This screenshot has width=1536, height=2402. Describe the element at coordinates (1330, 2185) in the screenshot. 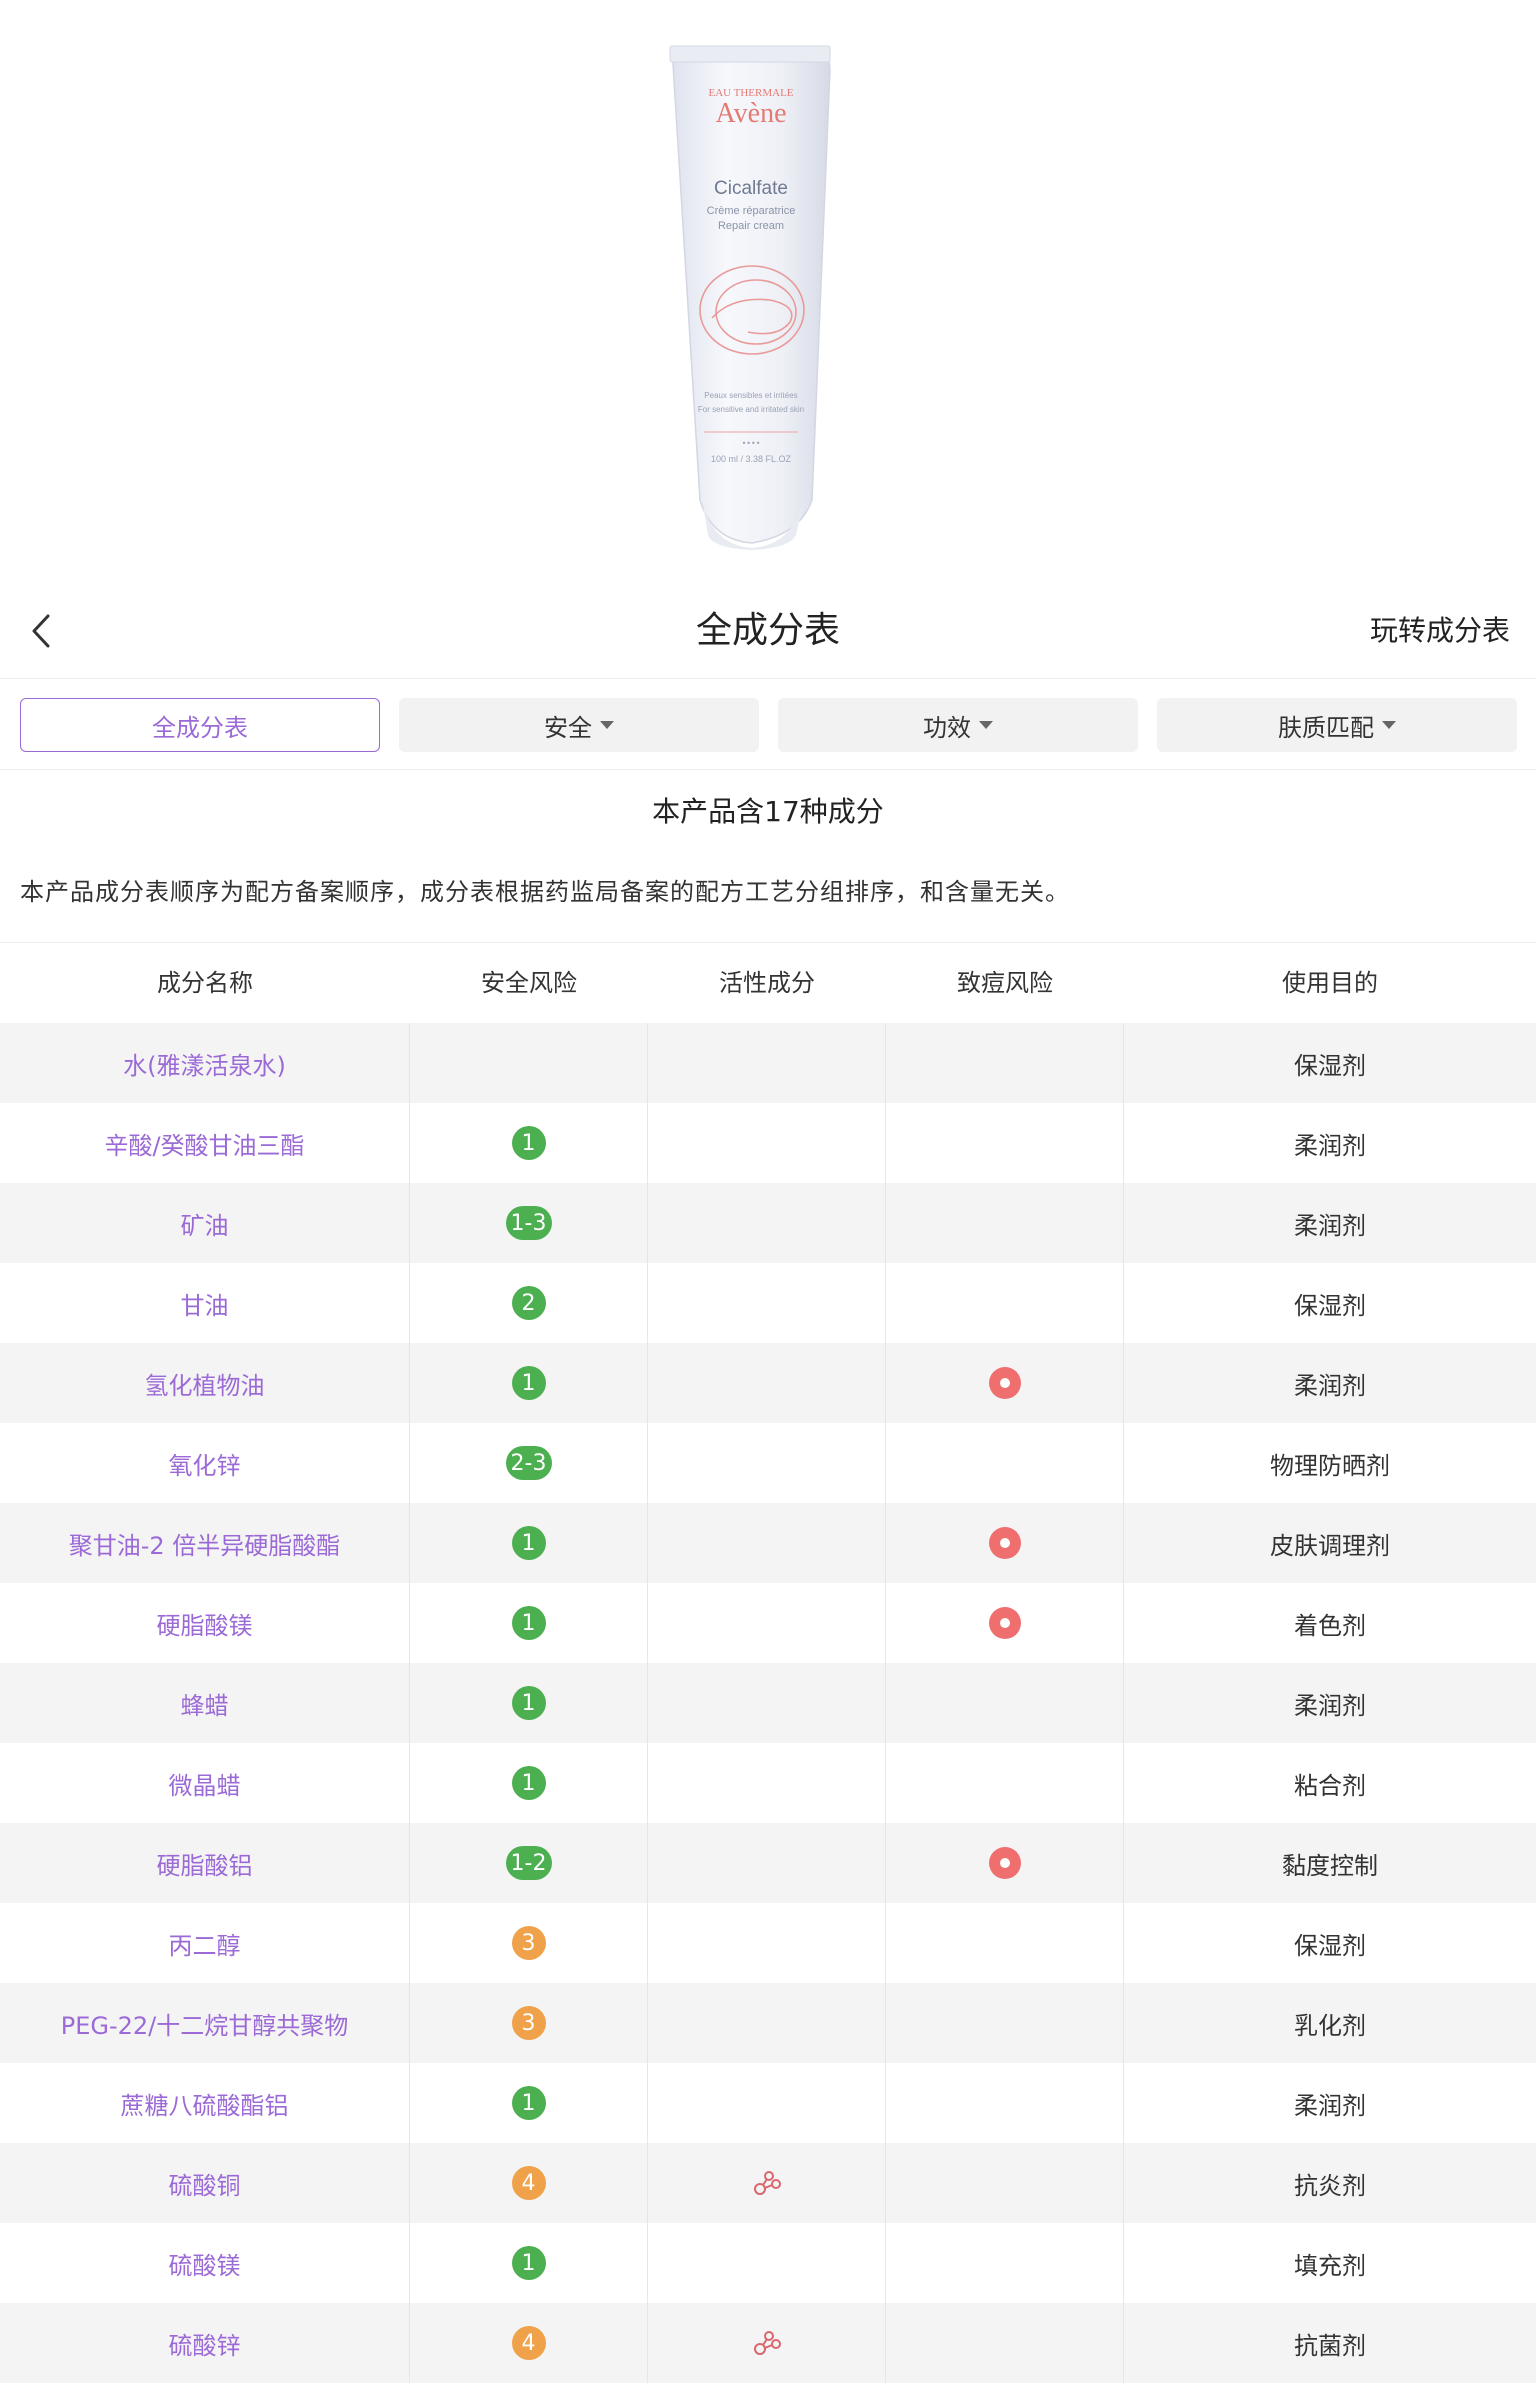

I see `purpose-cell: 抗炎剂` at that location.